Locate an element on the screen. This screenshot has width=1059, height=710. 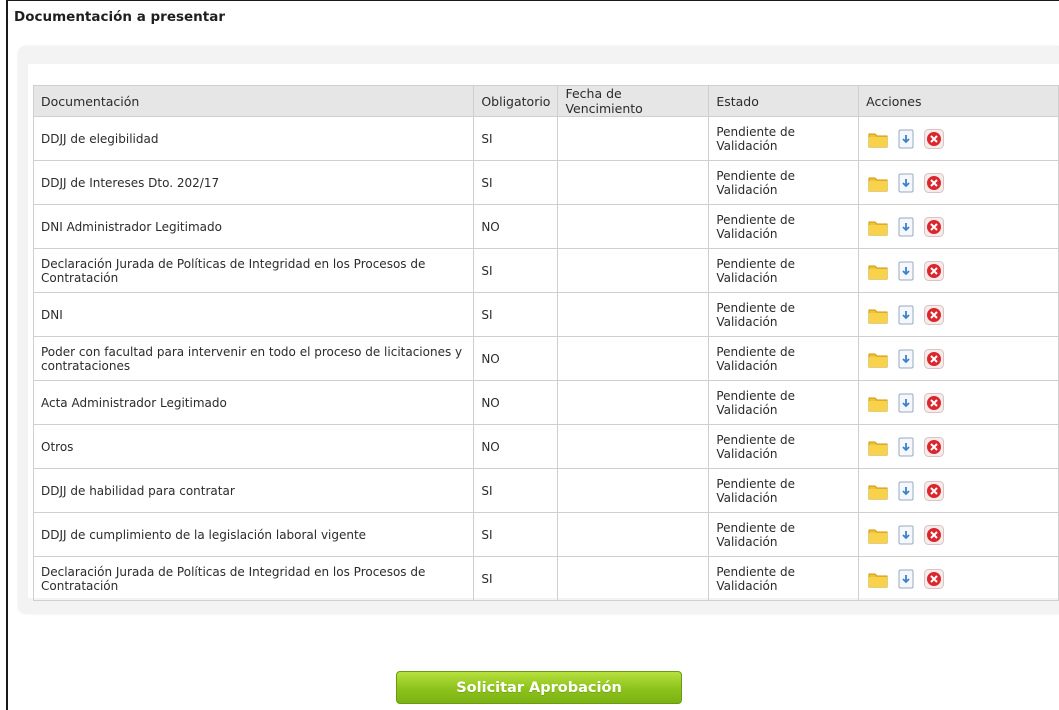
section-title: Documentación a presentar is located at coordinates (120, 17).